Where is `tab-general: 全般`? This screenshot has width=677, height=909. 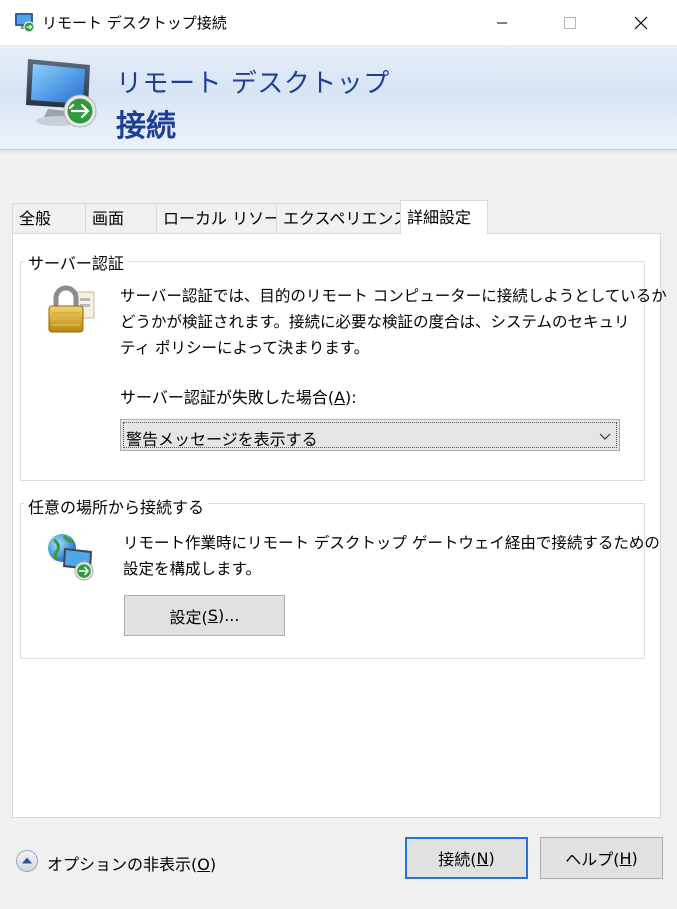
tab-general: 全般 is located at coordinates (49, 218).